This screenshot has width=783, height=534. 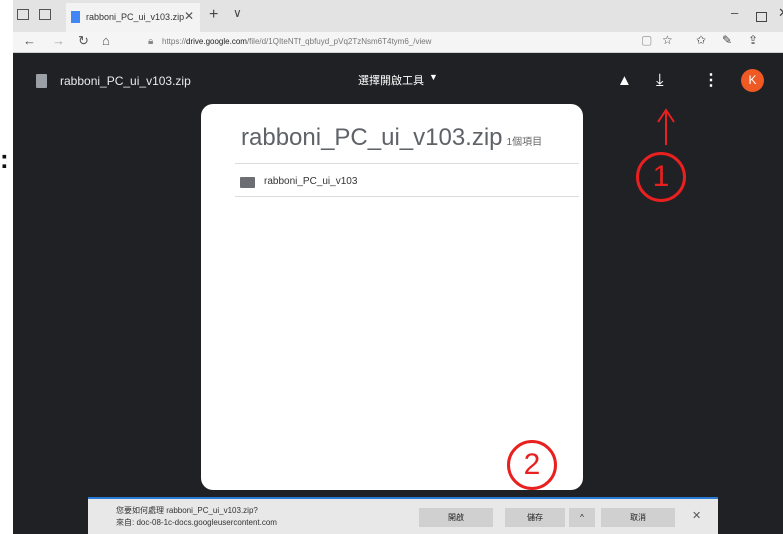 I want to click on step-1-marker: 1, so click(x=661, y=177).